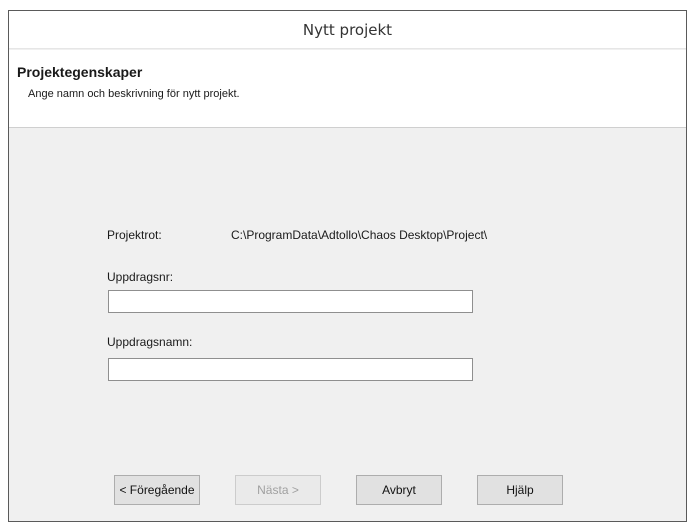 This screenshot has width=694, height=528. I want to click on previous-button: < Föregående, so click(157, 490).